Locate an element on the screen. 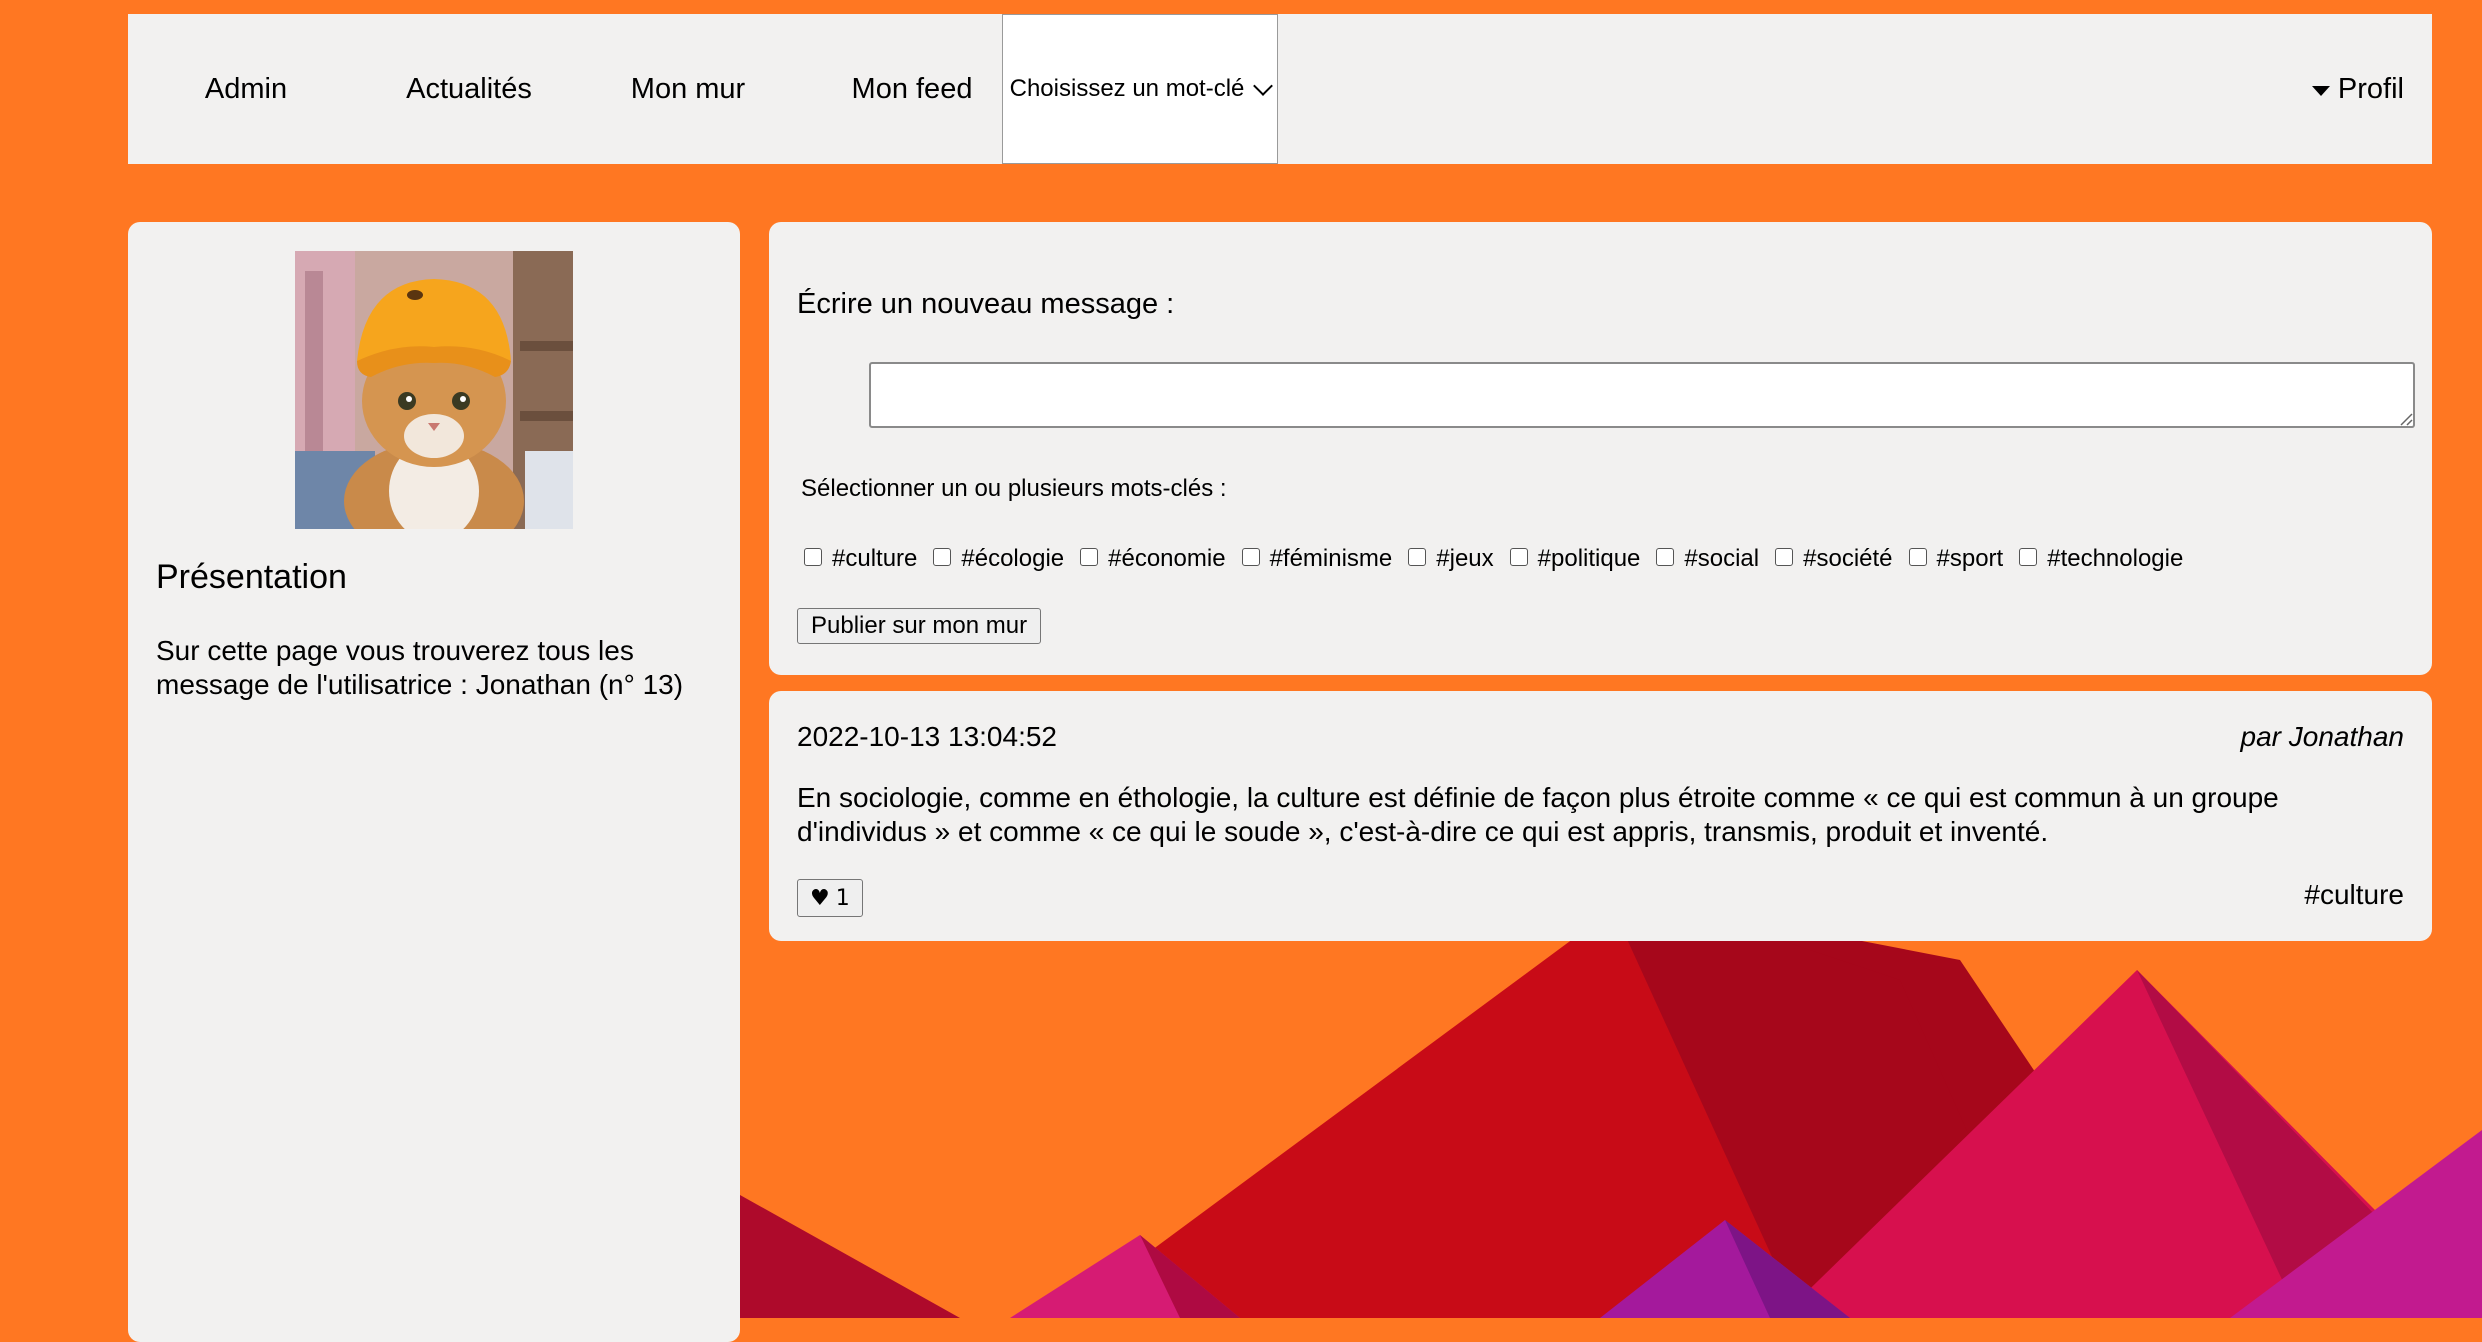 The image size is (2482, 1342). tag-option-ecologie: #écologie is located at coordinates (998, 559).